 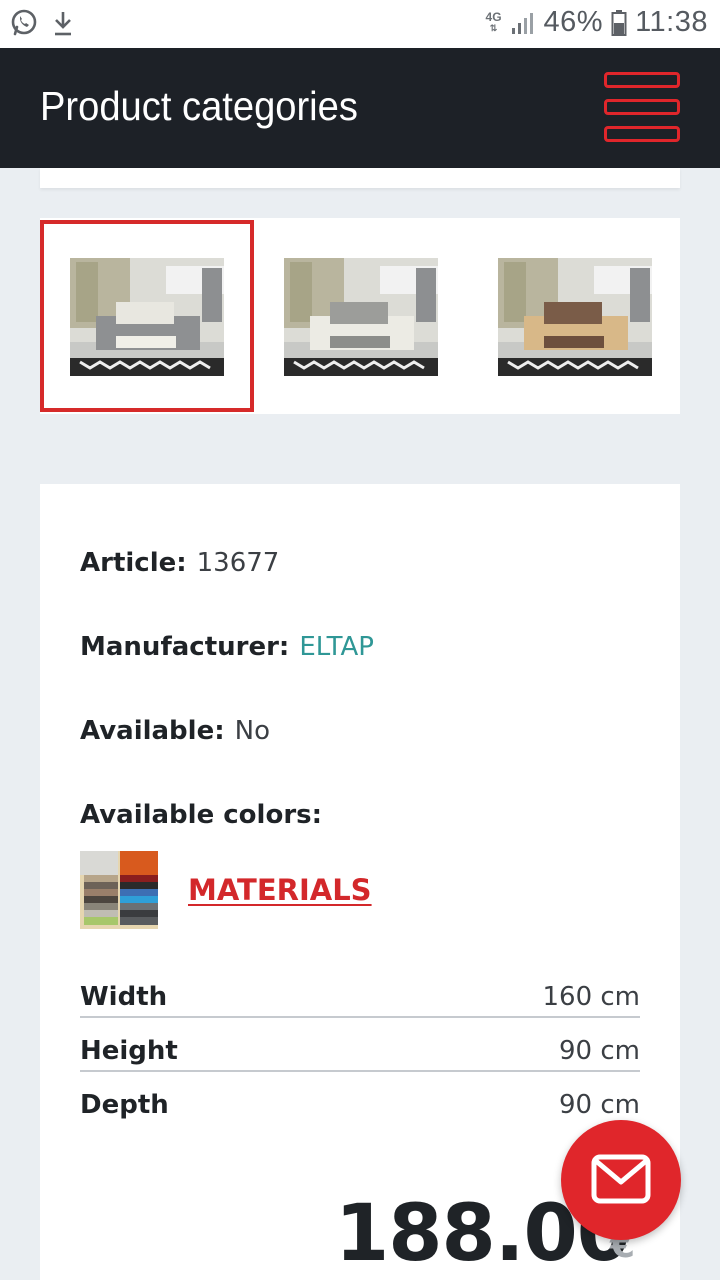 What do you see at coordinates (252, 731) in the screenshot?
I see `available-value: No` at bounding box center [252, 731].